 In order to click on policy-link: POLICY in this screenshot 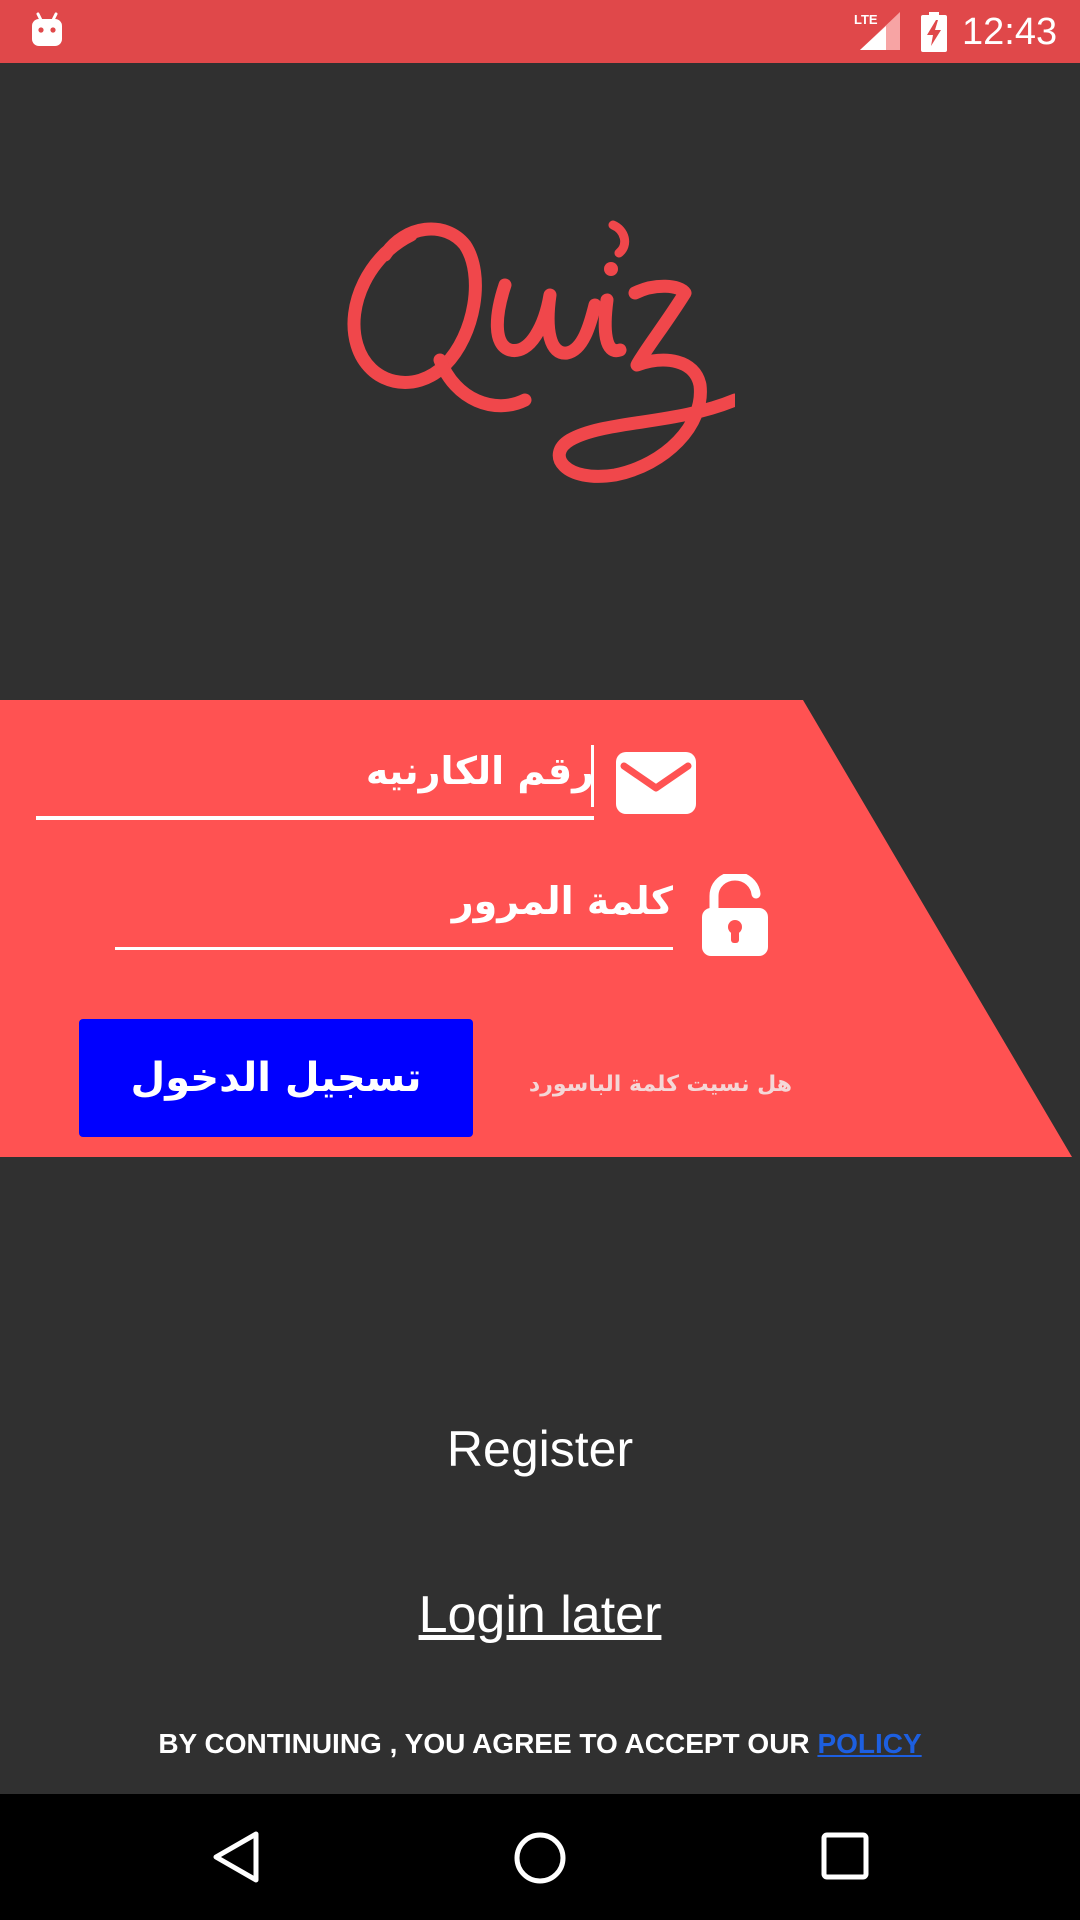, I will do `click(869, 1743)`.